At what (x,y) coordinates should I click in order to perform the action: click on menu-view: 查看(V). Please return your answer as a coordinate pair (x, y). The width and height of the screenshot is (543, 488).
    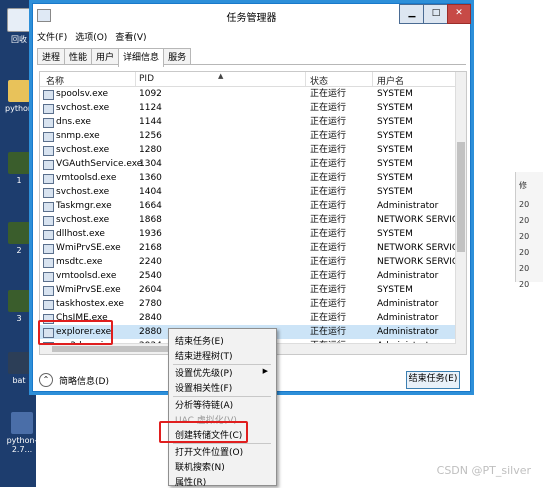
    Looking at the image, I should click on (130, 37).